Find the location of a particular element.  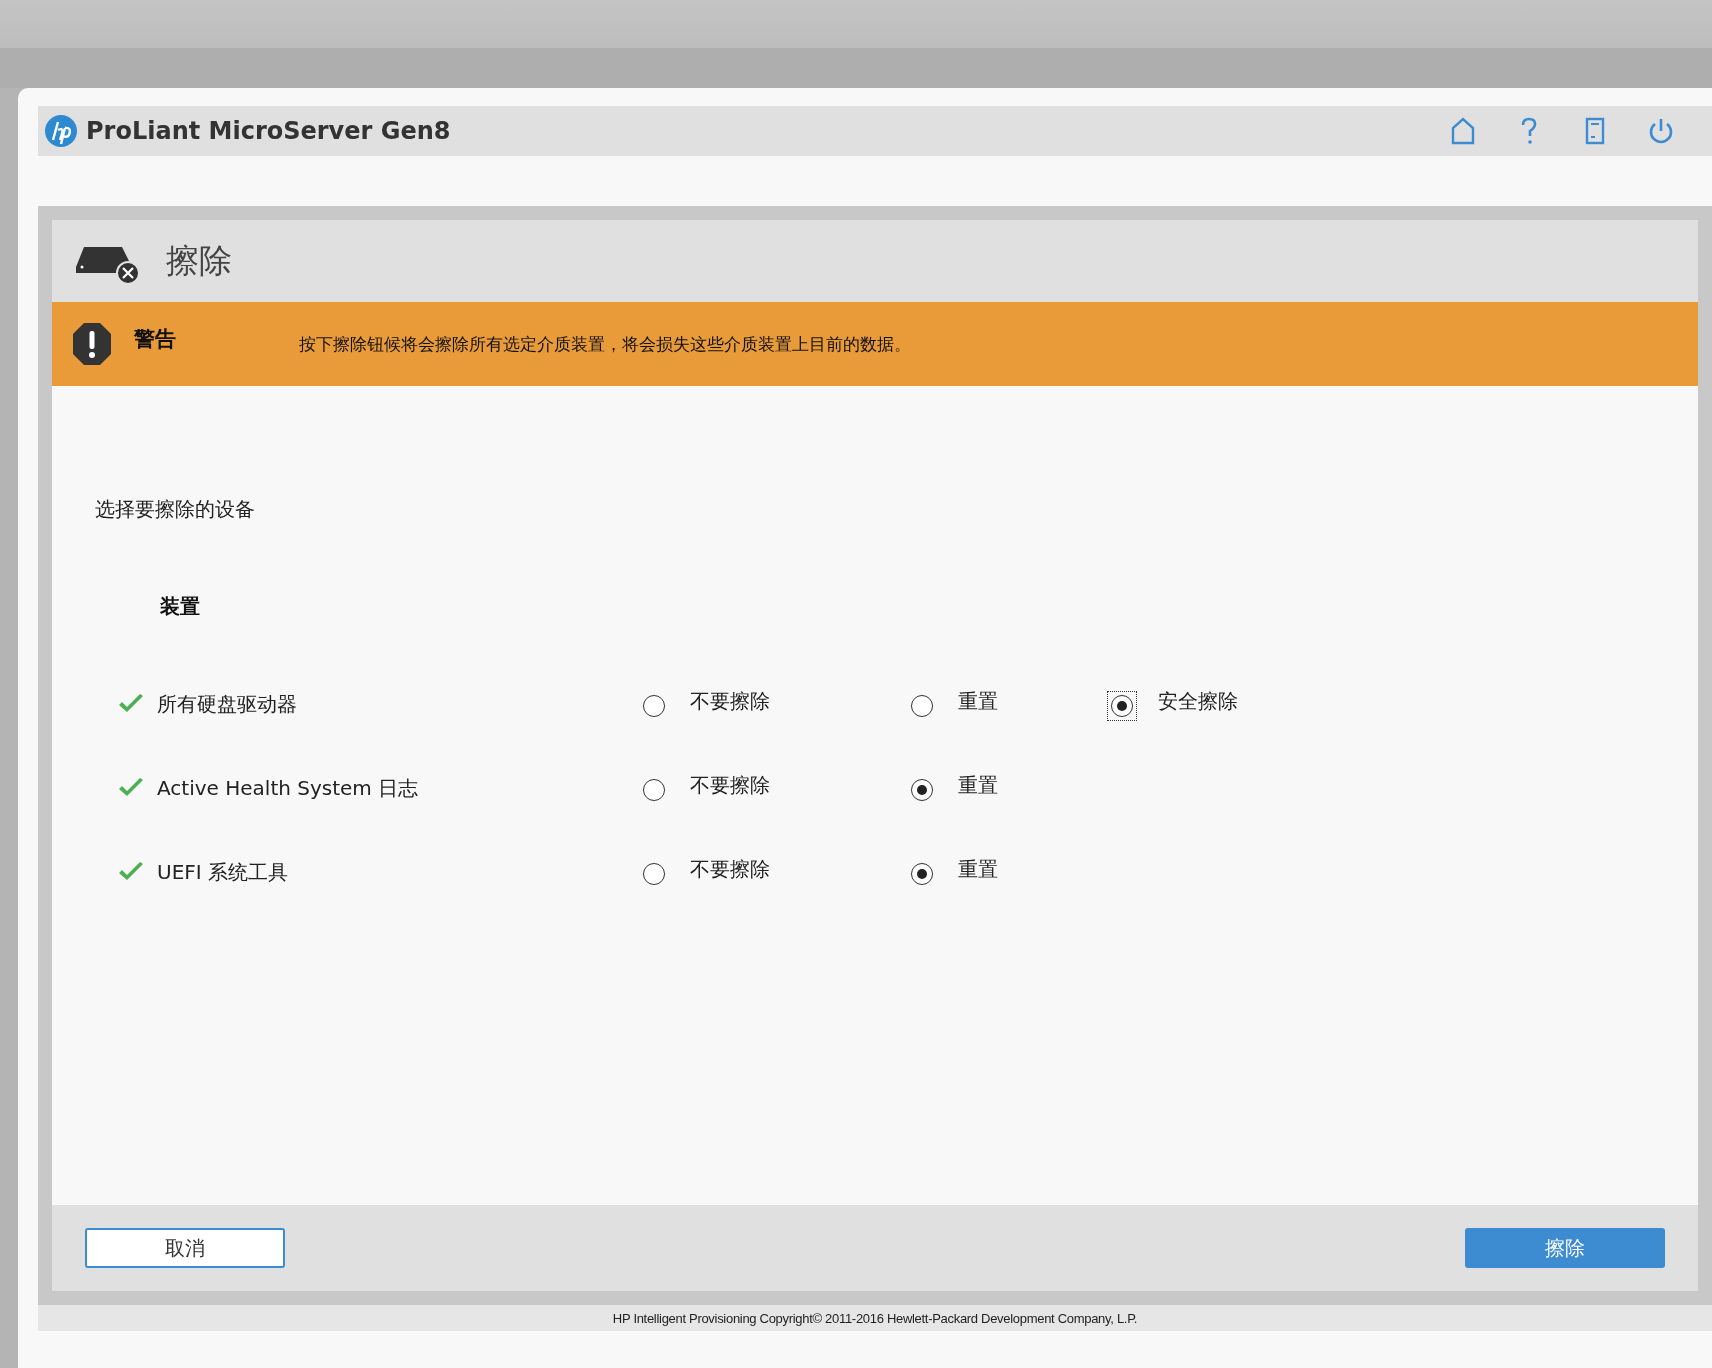

app-title: ProLiant MicroServer Gen8 is located at coordinates (269, 131).